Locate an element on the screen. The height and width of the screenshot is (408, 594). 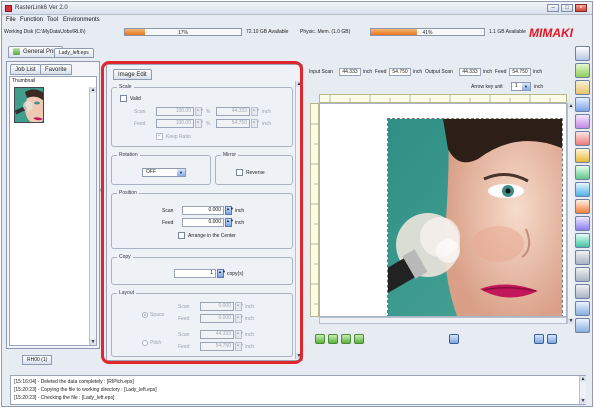
screen-icon is located at coordinates (552, 339).